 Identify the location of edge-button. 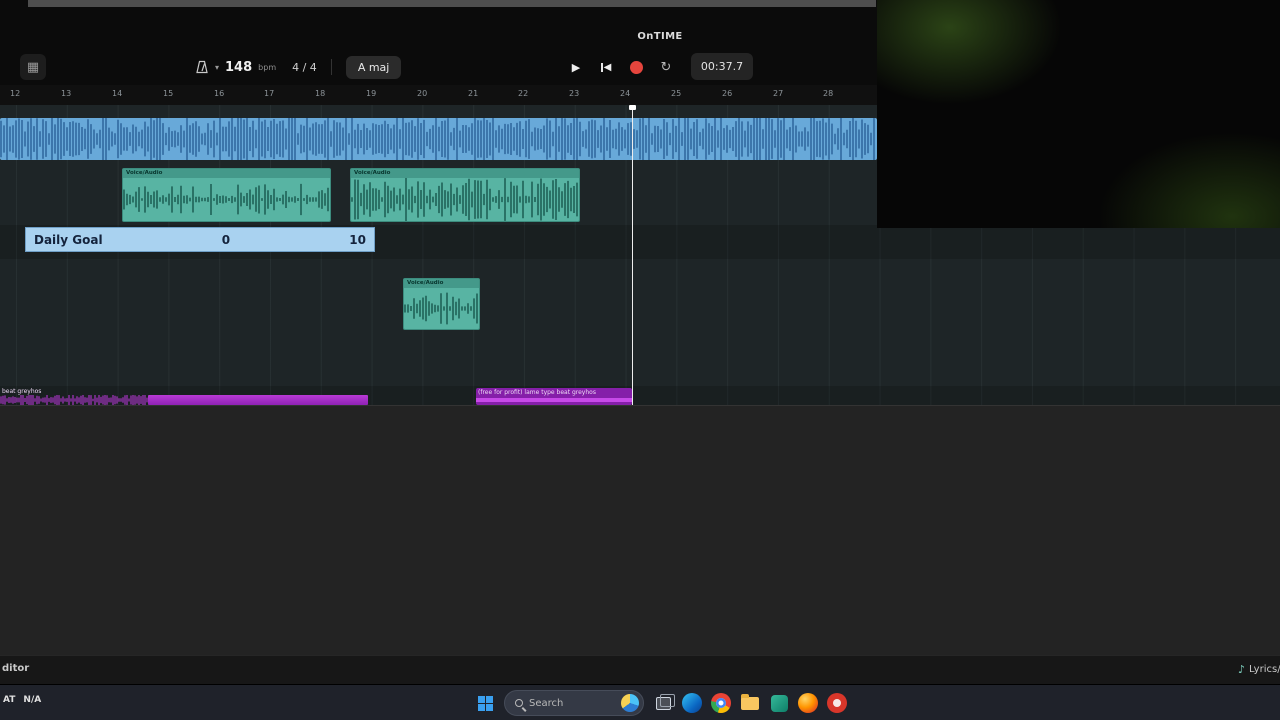
(692, 703).